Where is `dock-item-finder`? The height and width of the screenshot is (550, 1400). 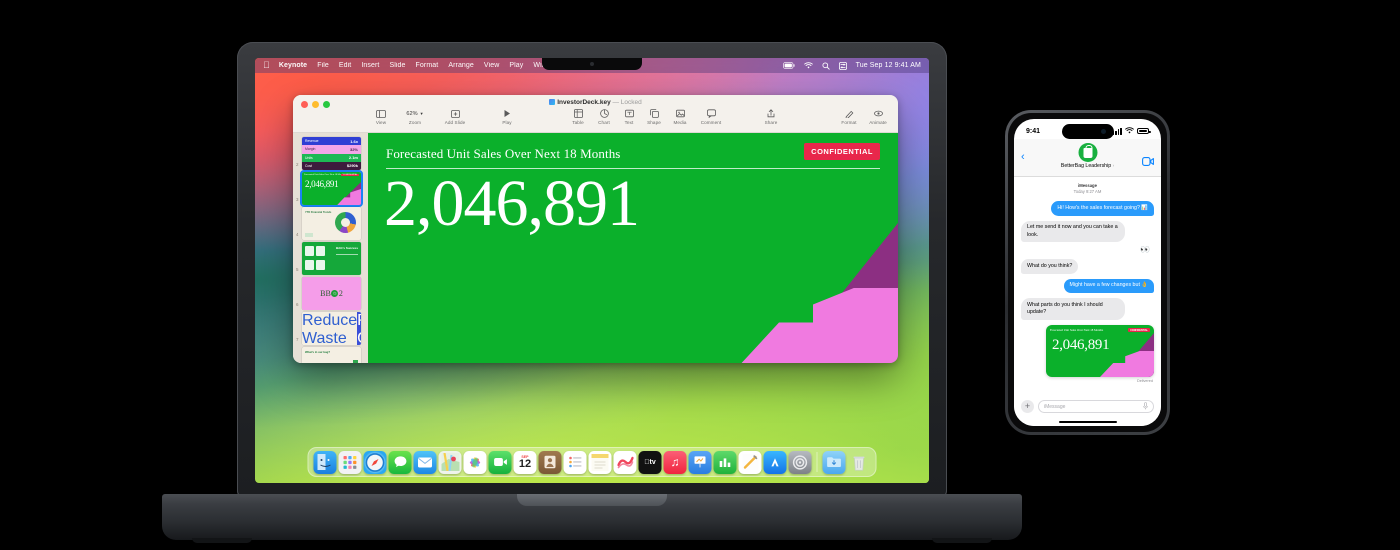 dock-item-finder is located at coordinates (325, 462).